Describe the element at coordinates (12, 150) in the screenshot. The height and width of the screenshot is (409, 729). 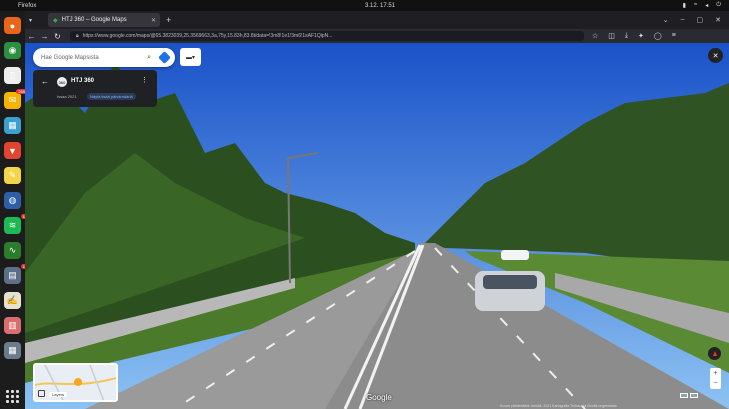
I see `brave-icon: ▼` at that location.